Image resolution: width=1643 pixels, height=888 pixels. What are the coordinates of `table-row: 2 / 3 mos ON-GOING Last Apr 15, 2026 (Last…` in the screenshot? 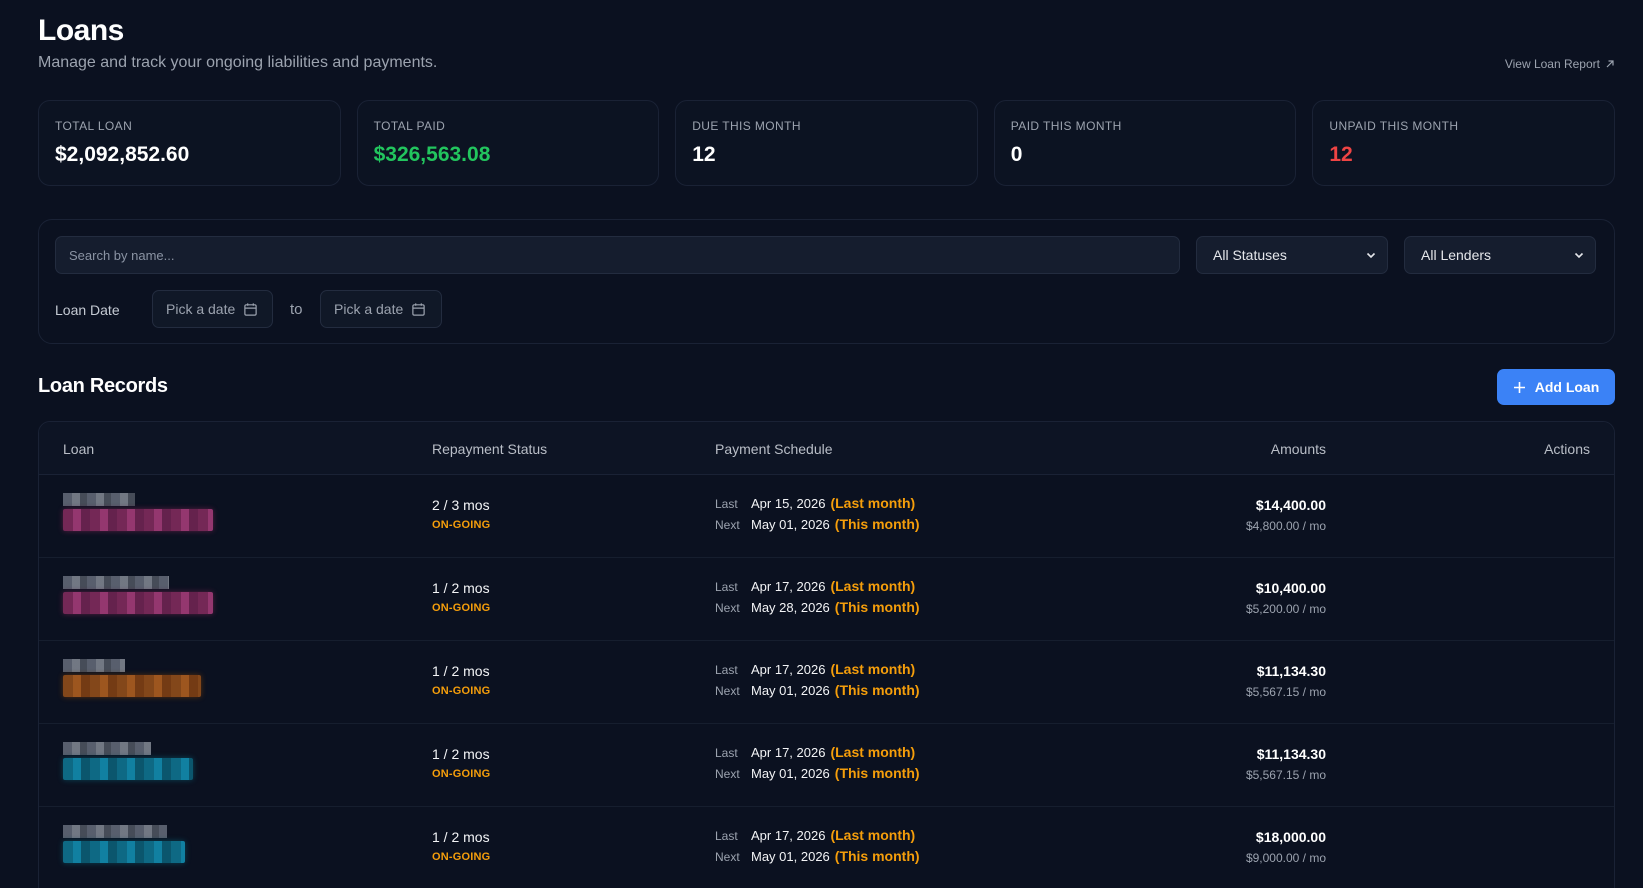 It's located at (826, 516).